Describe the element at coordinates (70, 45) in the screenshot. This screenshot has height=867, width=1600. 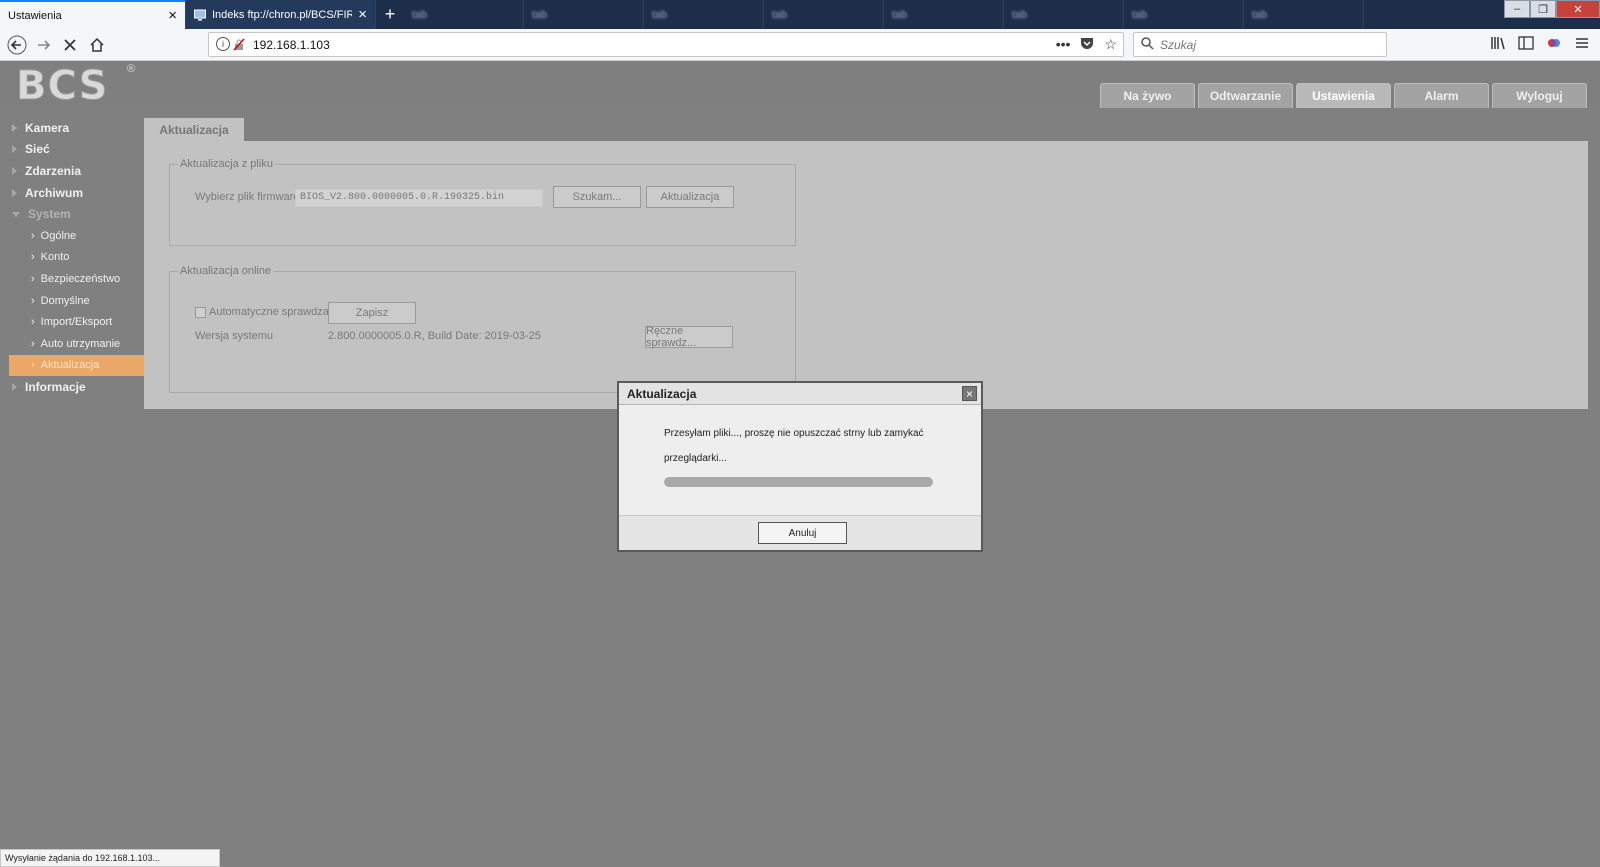
I see `stop-loading-icon` at that location.